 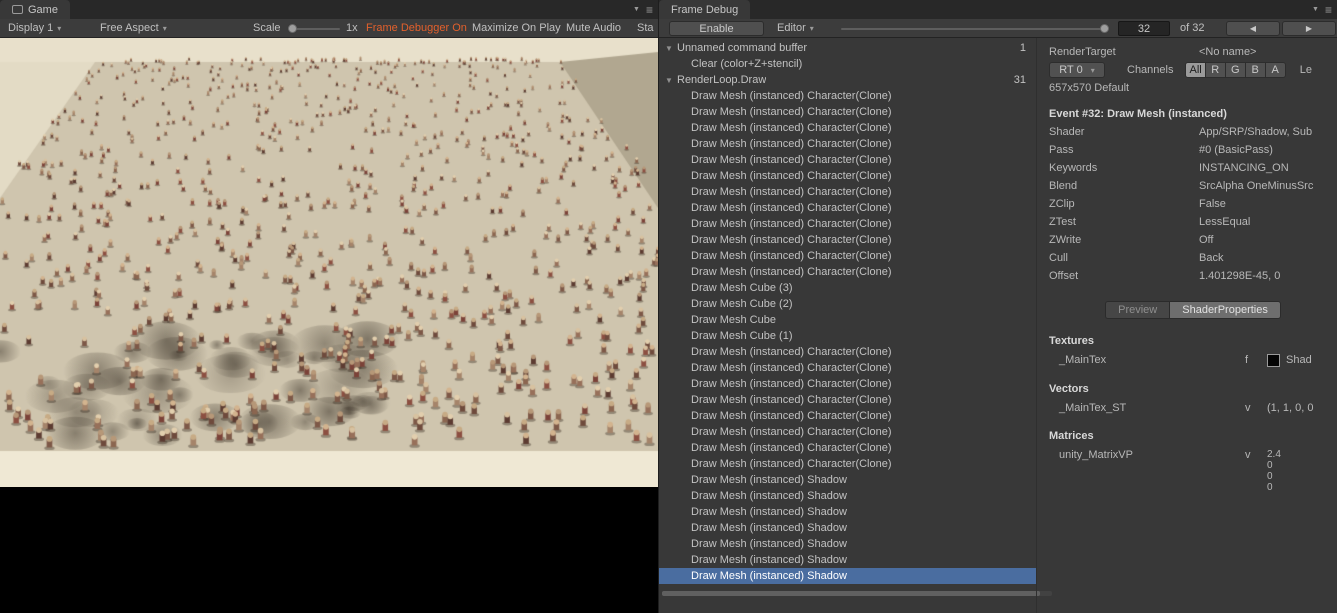 What do you see at coordinates (722, 80) in the screenshot?
I see `frame-event-label: RenderLoop.Draw` at bounding box center [722, 80].